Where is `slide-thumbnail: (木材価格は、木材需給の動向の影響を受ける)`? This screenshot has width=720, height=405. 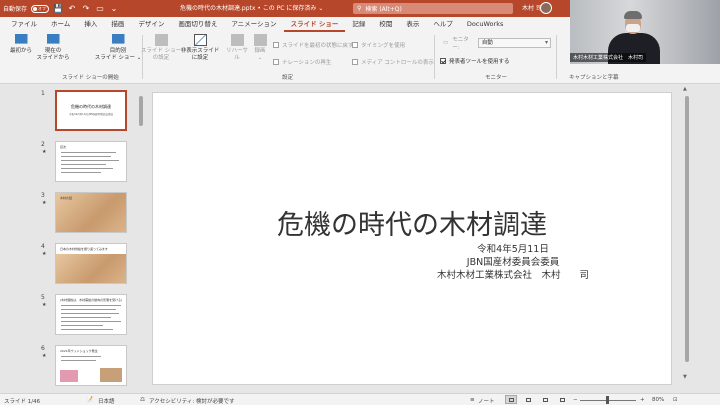 slide-thumbnail: (木材価格は、木材需給の動向の影響を受ける) is located at coordinates (91, 314).